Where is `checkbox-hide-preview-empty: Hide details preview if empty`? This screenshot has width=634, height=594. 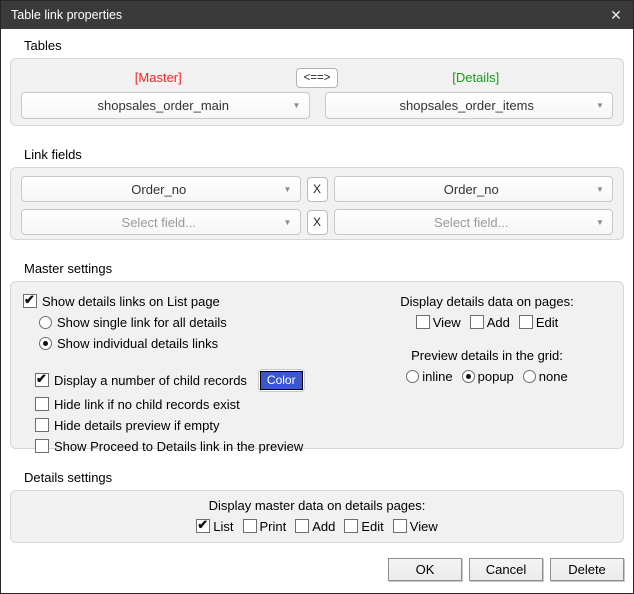 checkbox-hide-preview-empty: Hide details preview if empty is located at coordinates (198, 425).